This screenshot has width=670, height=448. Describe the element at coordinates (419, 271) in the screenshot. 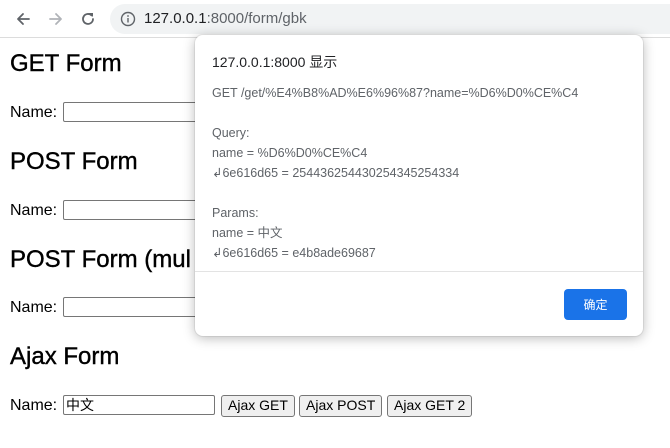

I see `dialog-divider` at that location.